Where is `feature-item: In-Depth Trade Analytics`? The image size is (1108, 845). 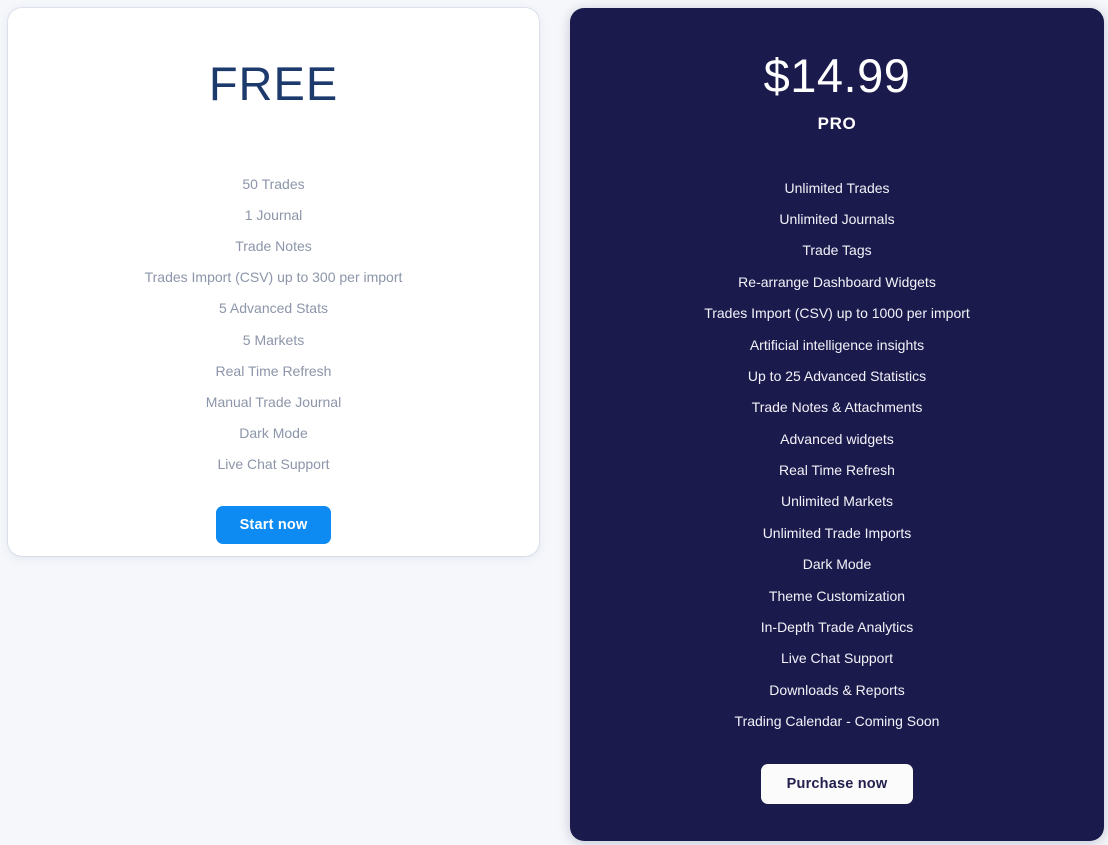
feature-item: In-Depth Trade Analytics is located at coordinates (837, 626).